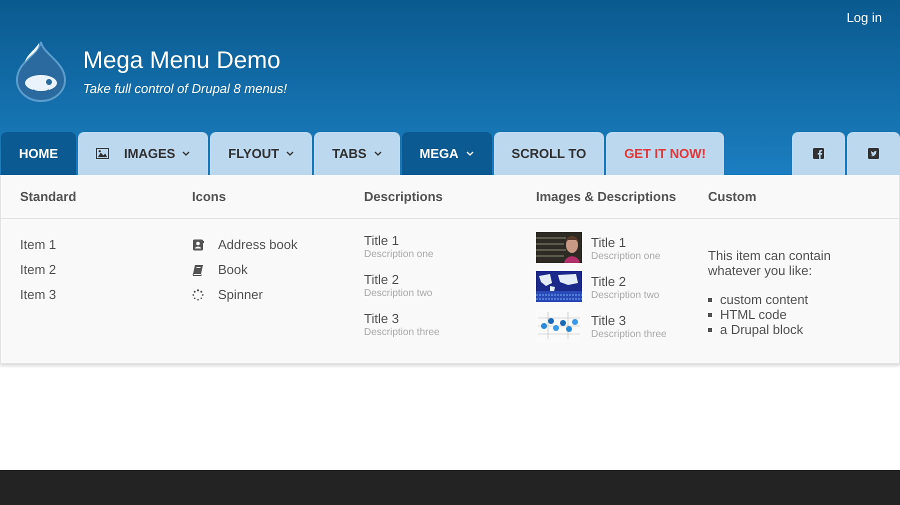  Describe the element at coordinates (198, 244) in the screenshot. I see `contact-card-icon` at that location.